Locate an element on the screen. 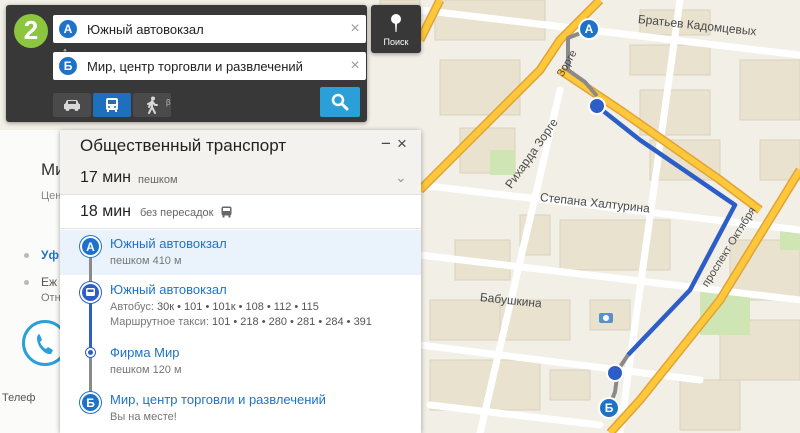  car-icon is located at coordinates (72, 105).